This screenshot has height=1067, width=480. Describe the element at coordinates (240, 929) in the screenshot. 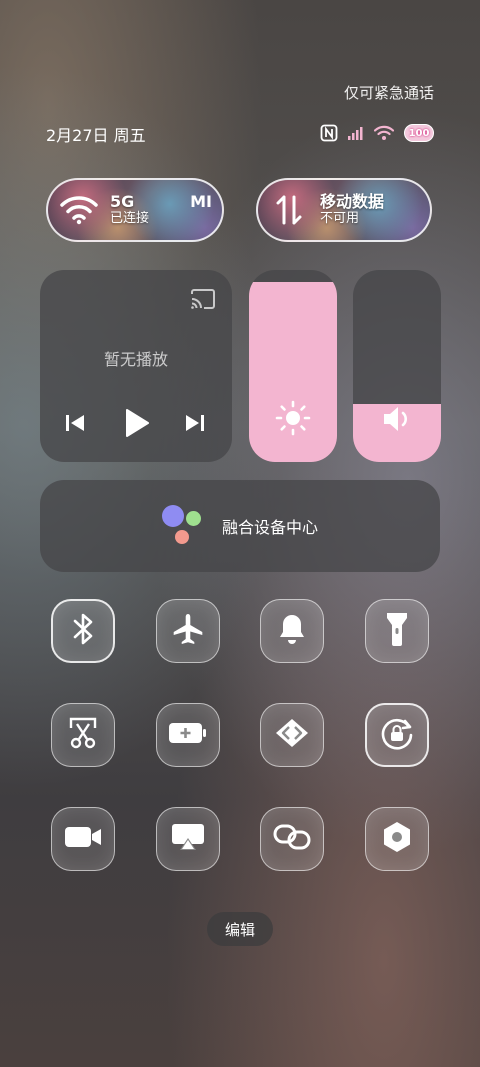

I see `edit-button: 编辑` at that location.